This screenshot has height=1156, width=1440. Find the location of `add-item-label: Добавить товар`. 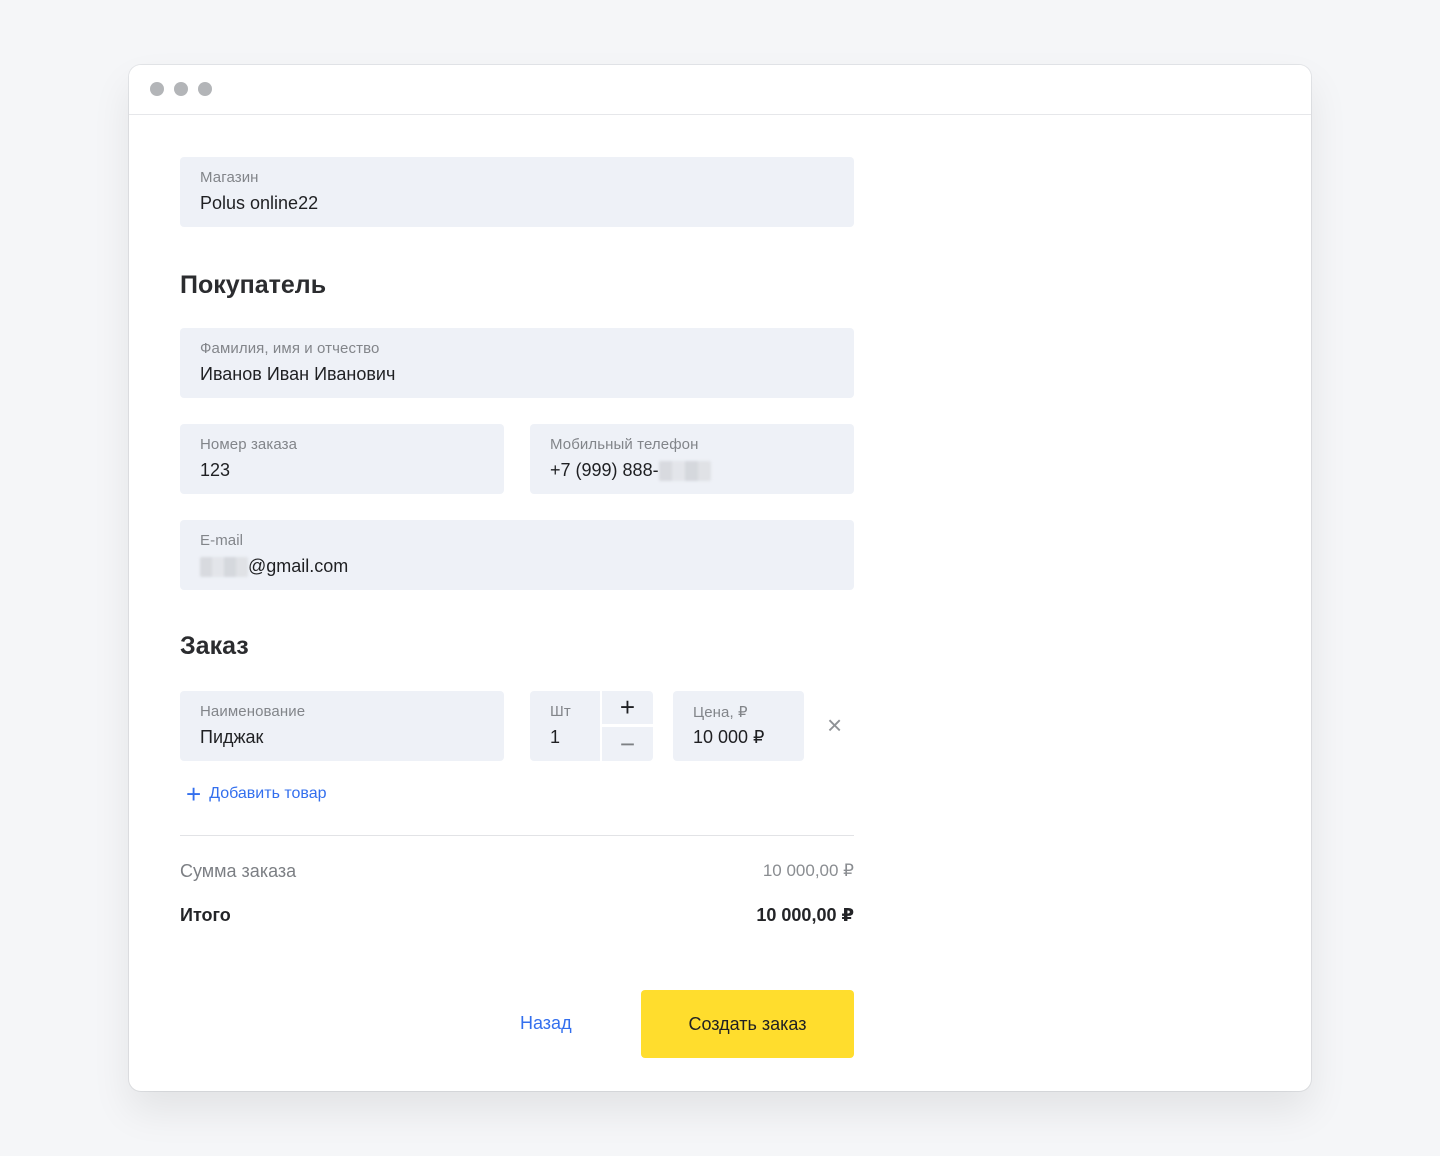

add-item-label: Добавить товар is located at coordinates (268, 793).